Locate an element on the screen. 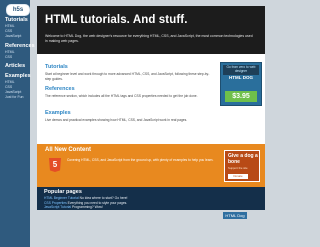  donate-button: Donate is located at coordinates (238, 176).